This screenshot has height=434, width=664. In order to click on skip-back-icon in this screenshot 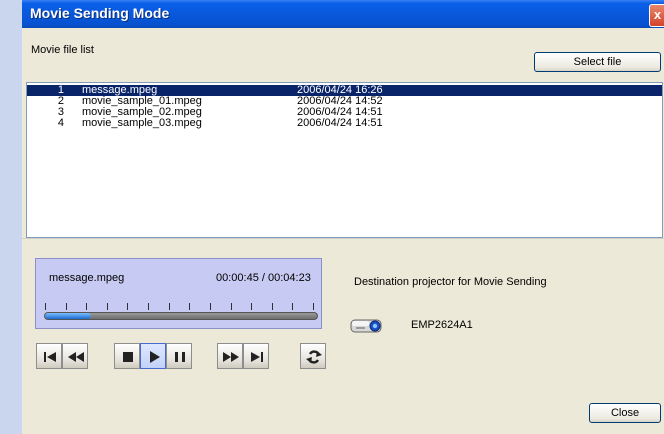, I will do `click(50, 357)`.